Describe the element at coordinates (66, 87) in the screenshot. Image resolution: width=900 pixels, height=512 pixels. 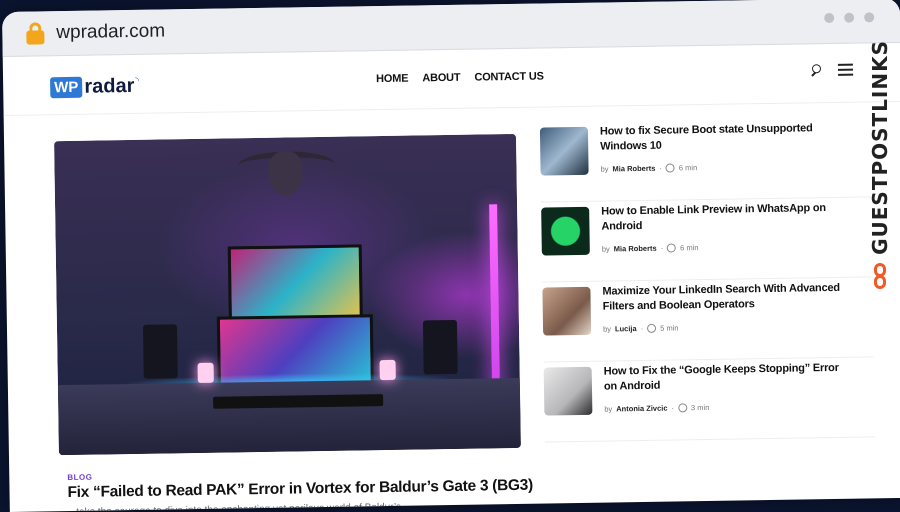
I see `logo-wp: WP` at that location.